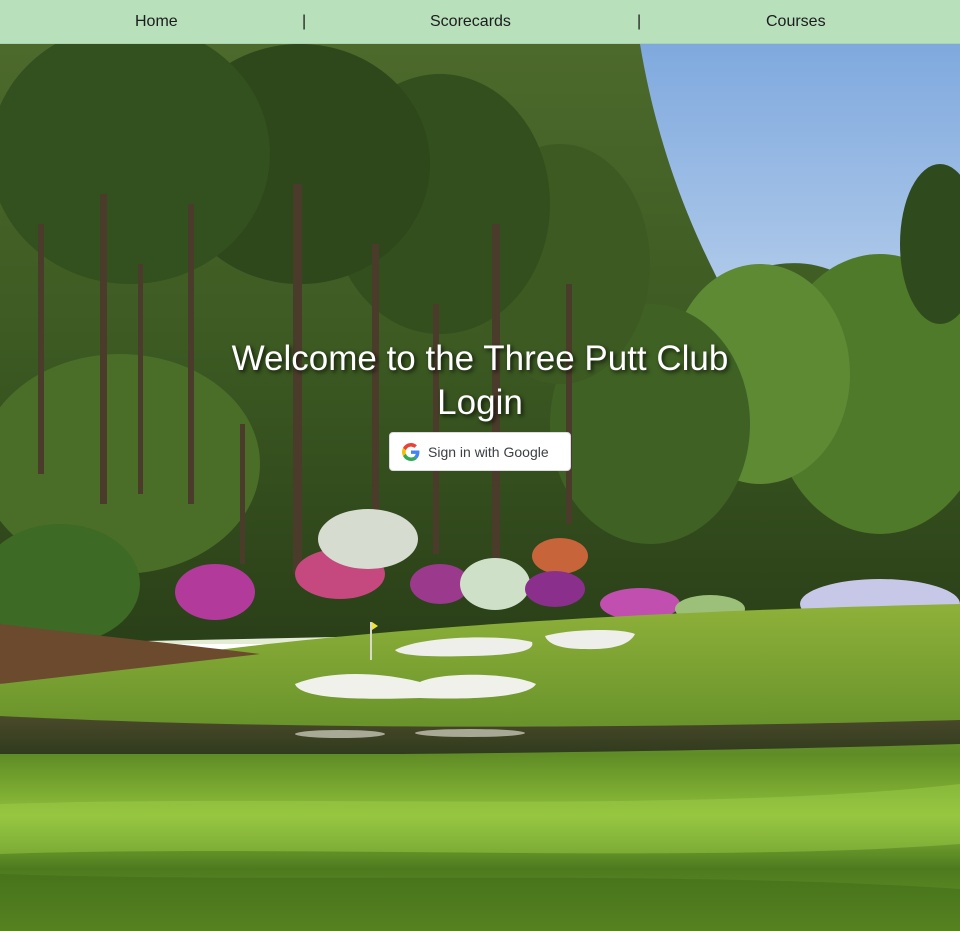  What do you see at coordinates (156, 22) in the screenshot?
I see `nav-home-link: Home` at bounding box center [156, 22].